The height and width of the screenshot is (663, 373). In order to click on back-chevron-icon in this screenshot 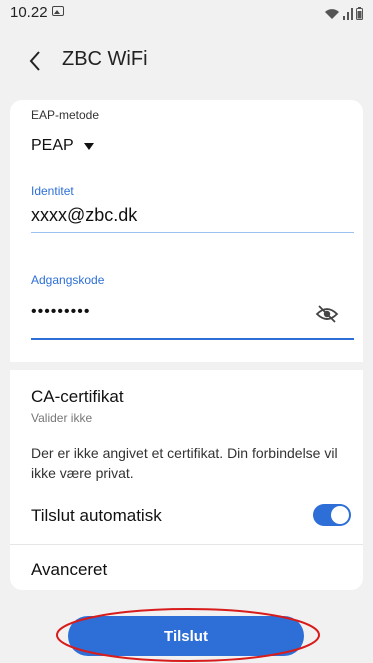, I will do `click(35, 61)`.